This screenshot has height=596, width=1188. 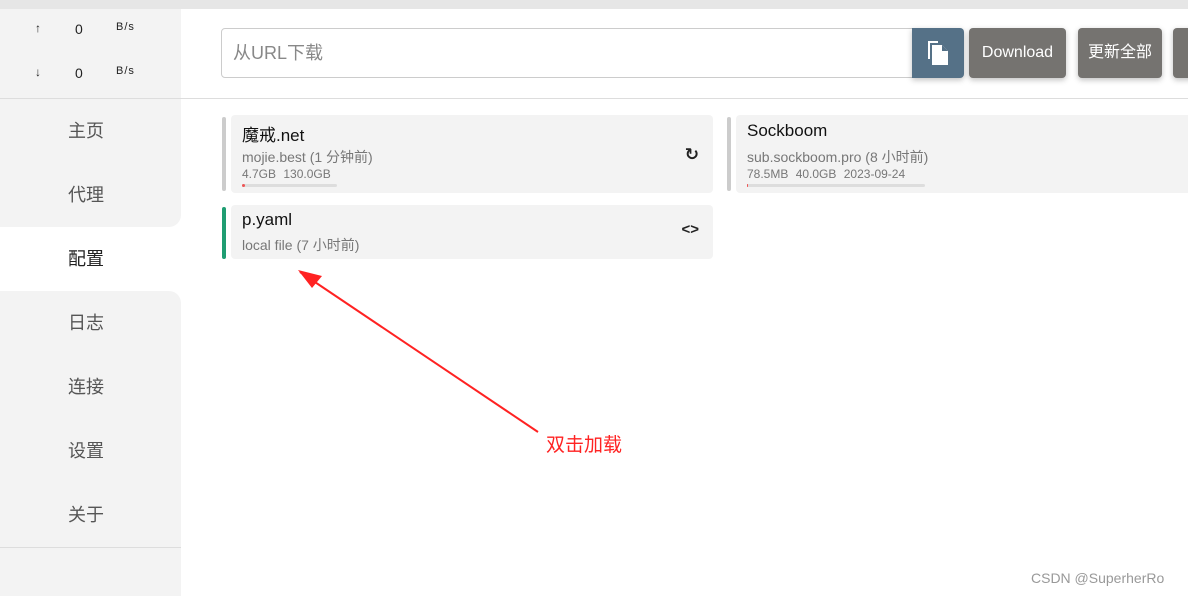 I want to click on annotation-arrow, so click(x=418, y=351).